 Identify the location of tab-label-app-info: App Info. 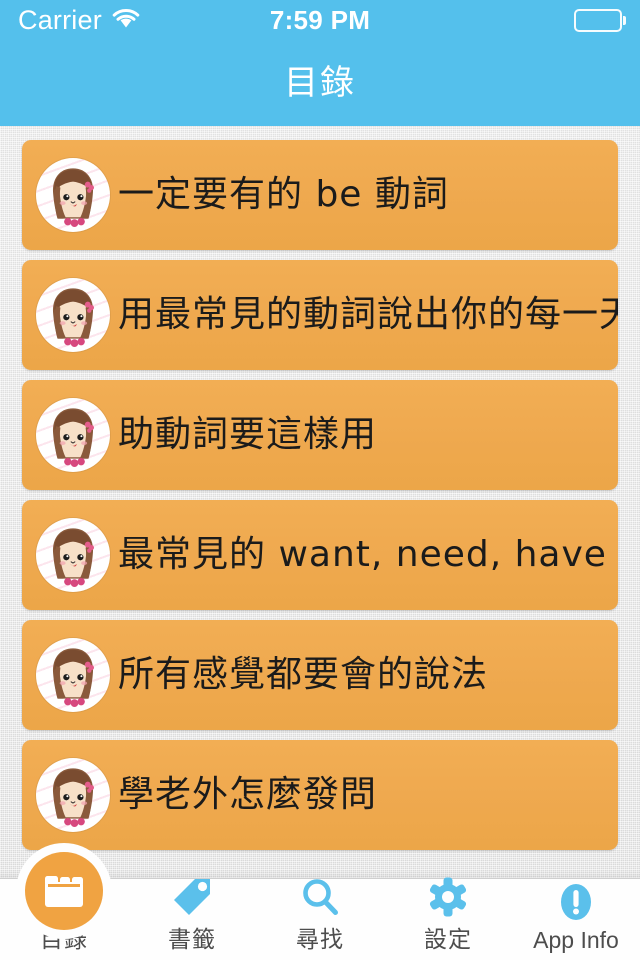
(576, 940).